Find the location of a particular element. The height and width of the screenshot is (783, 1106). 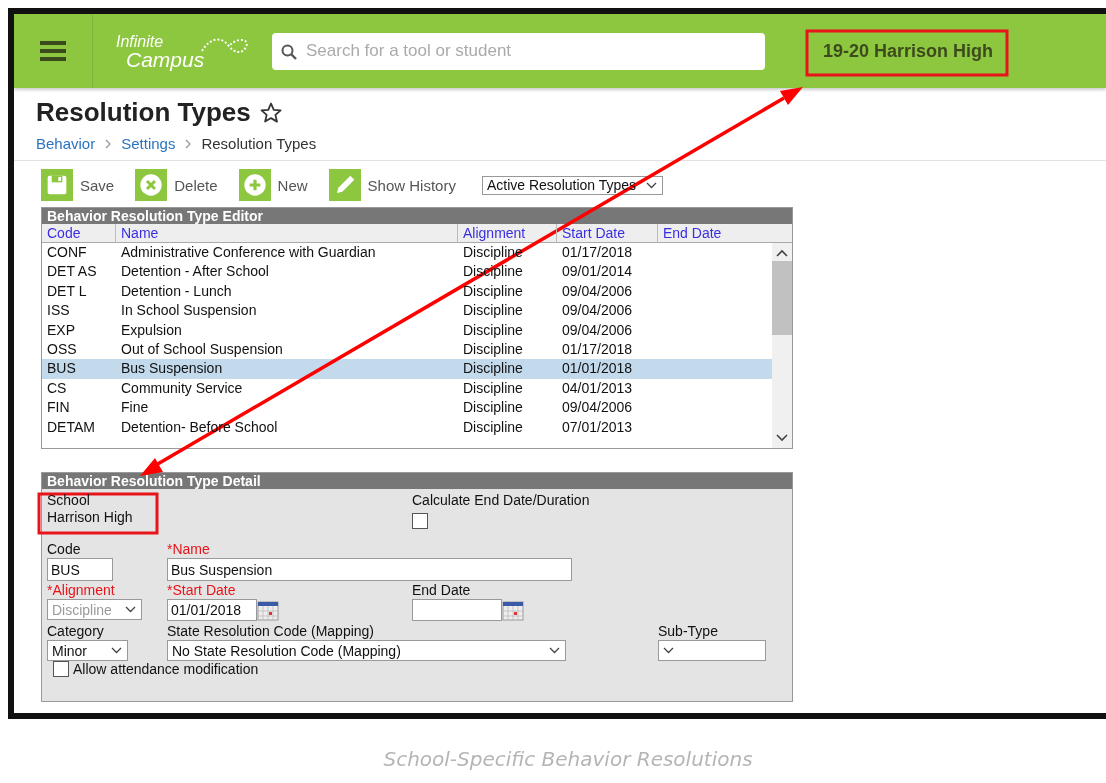

field-label: Calculate End Date/Duration is located at coordinates (501, 500).